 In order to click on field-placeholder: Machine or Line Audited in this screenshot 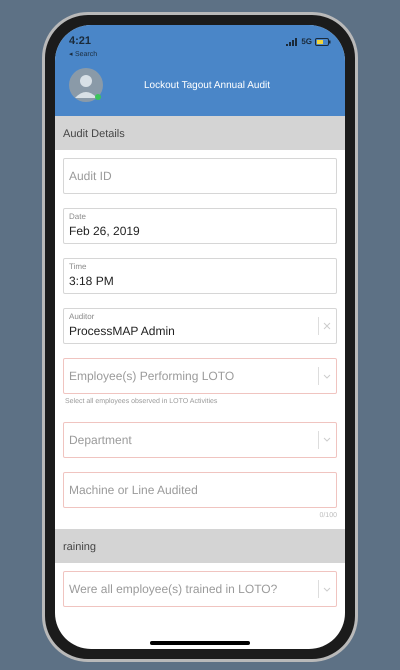, I will do `click(133, 490)`.